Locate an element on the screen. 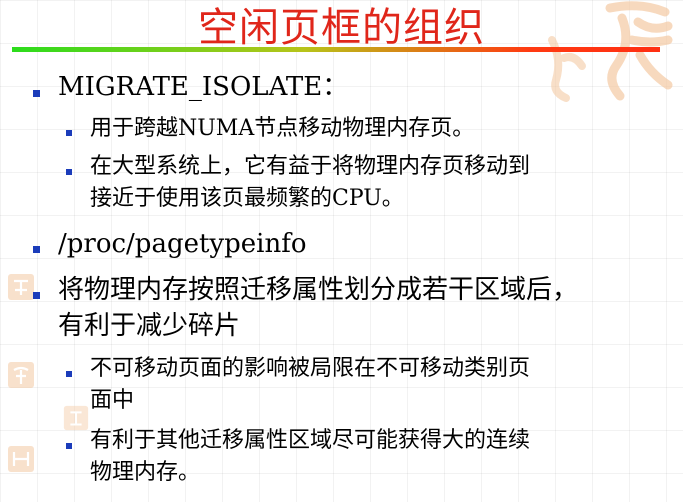  sub-bullet-text: 不可移动页面的影响被局限在不可移动类别页 is located at coordinates (310, 368).